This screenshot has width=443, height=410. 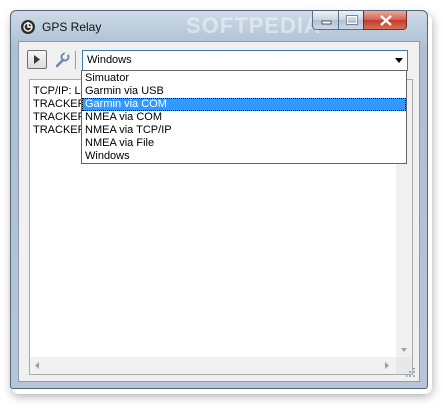 I want to click on minimize-icon, so click(x=326, y=22).